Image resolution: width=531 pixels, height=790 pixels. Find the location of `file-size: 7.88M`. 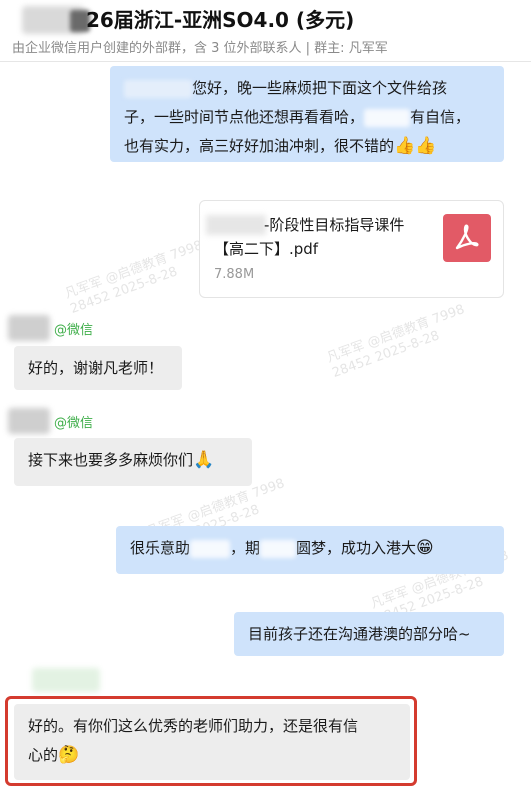

file-size: 7.88M is located at coordinates (234, 274).